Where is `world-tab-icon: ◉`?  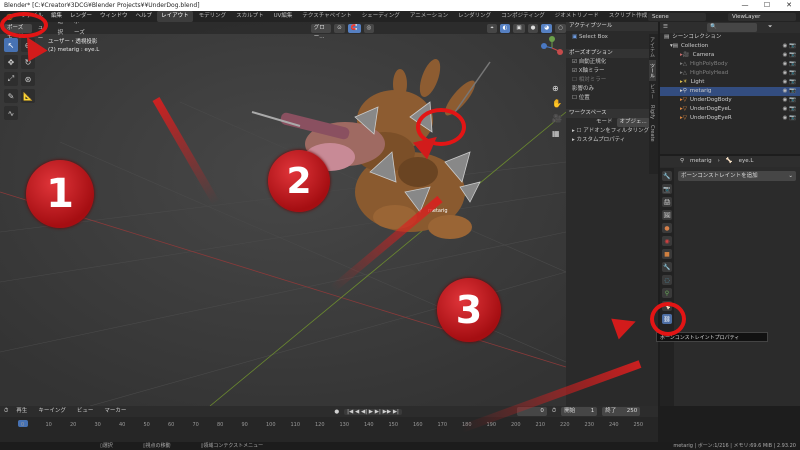 world-tab-icon: ◉ is located at coordinates (667, 241).